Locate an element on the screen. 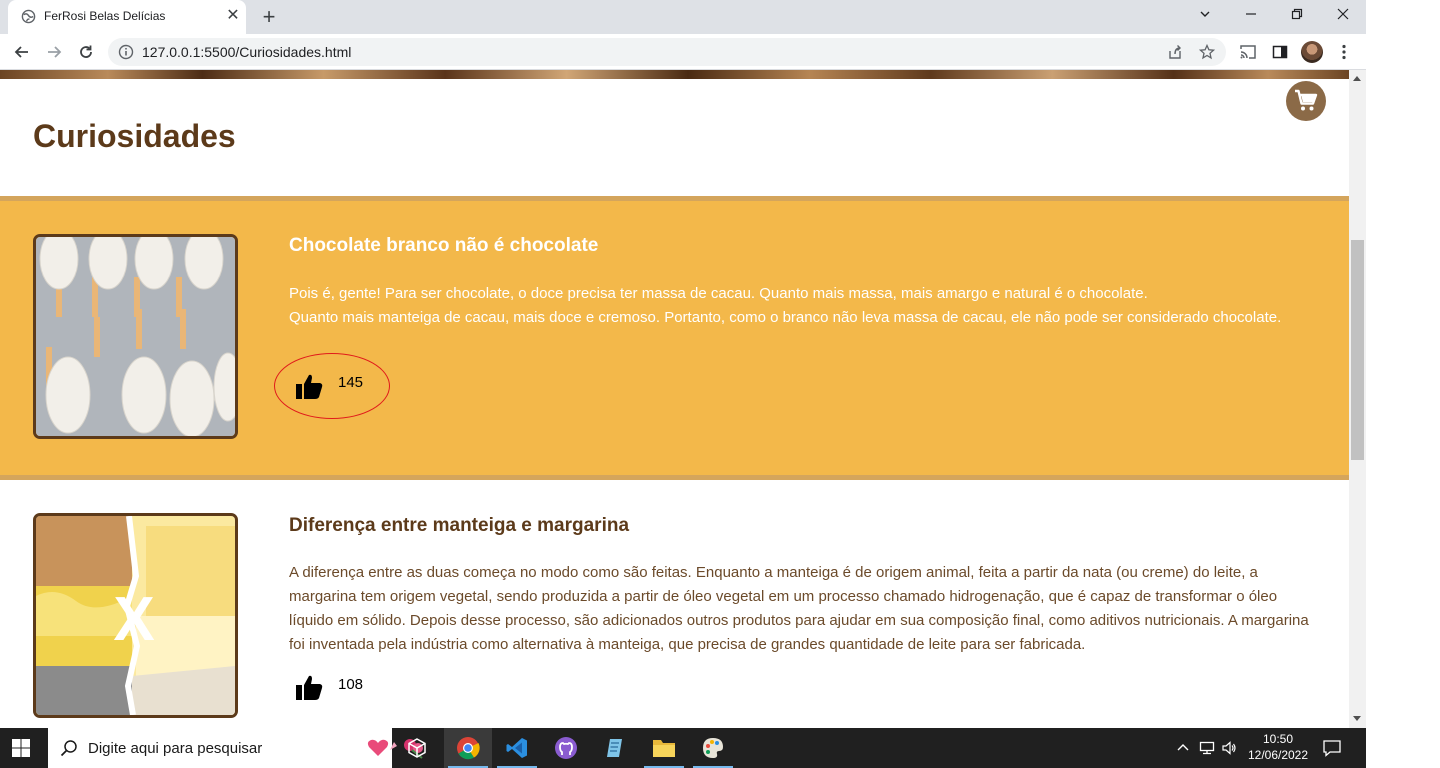  chevron-up-icon is located at coordinates (1183, 748).